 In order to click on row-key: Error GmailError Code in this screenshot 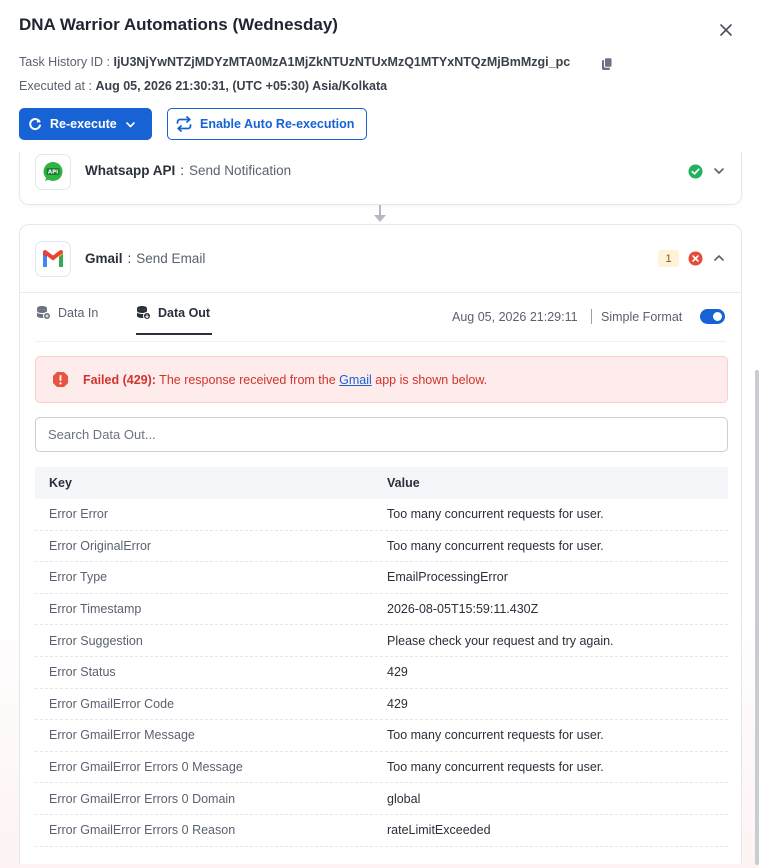, I will do `click(112, 703)`.